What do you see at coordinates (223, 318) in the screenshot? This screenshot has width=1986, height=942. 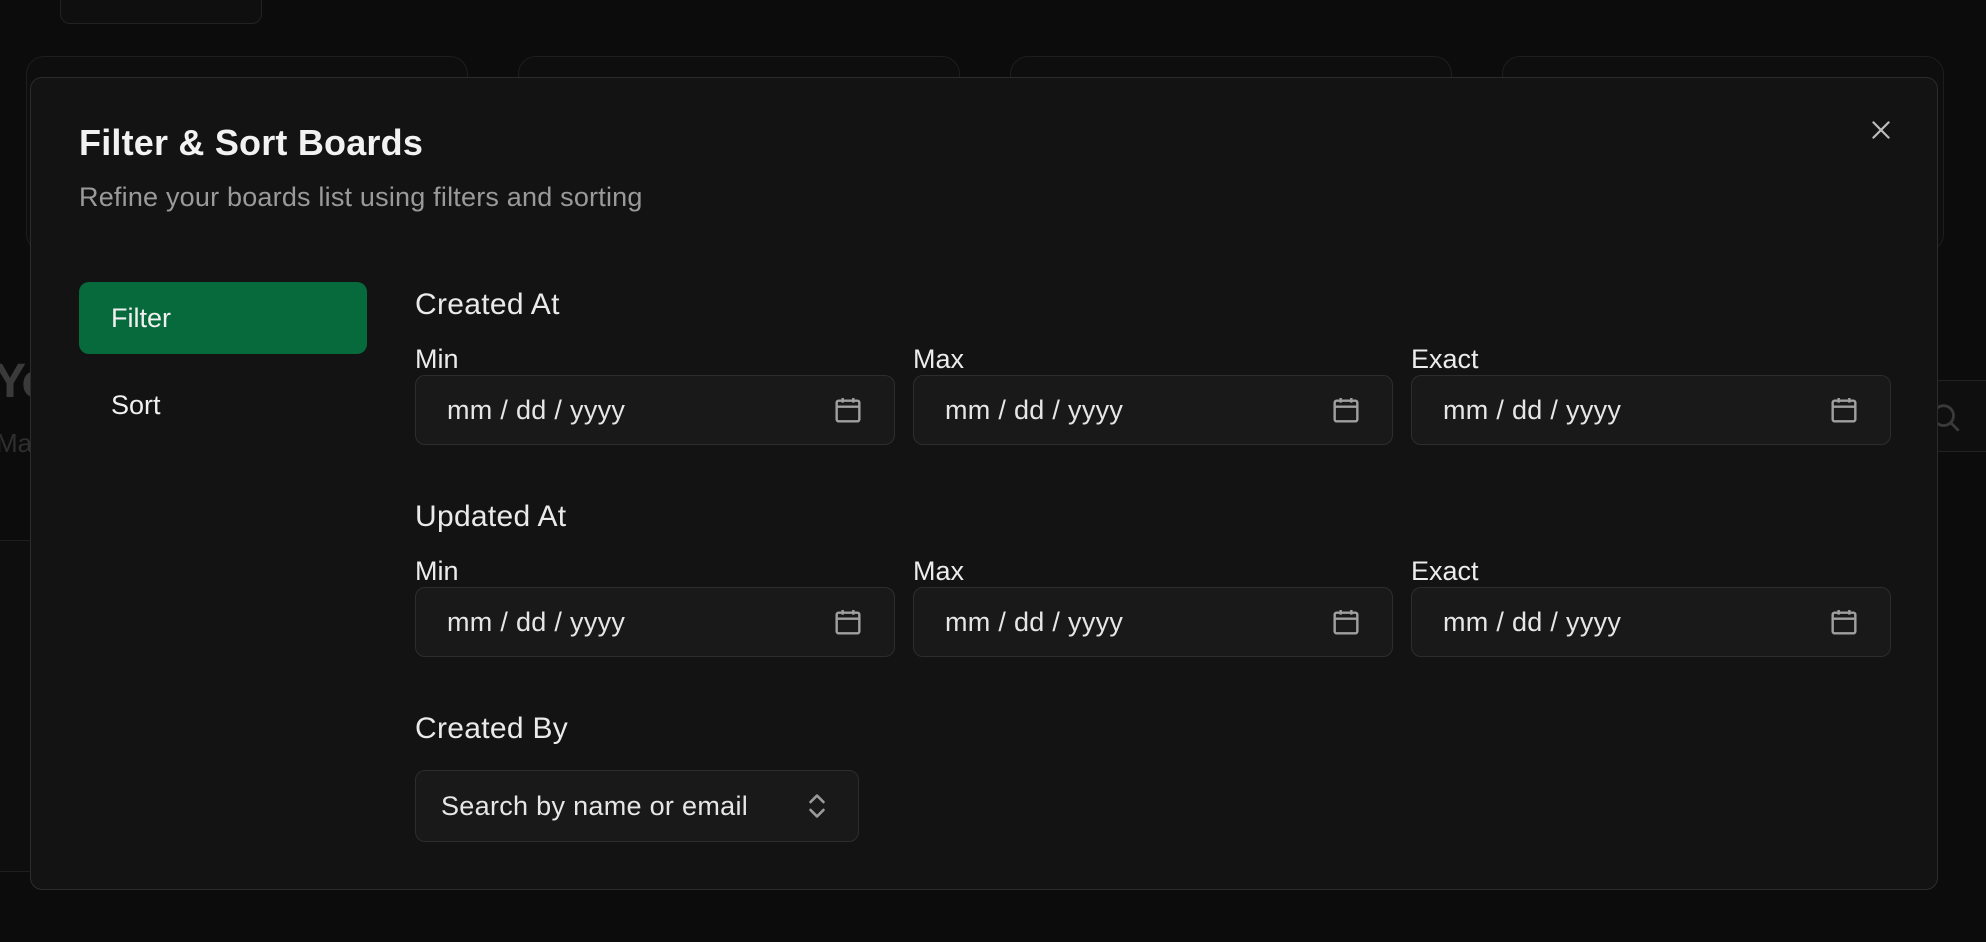 I see `tab-filter: Filter` at bounding box center [223, 318].